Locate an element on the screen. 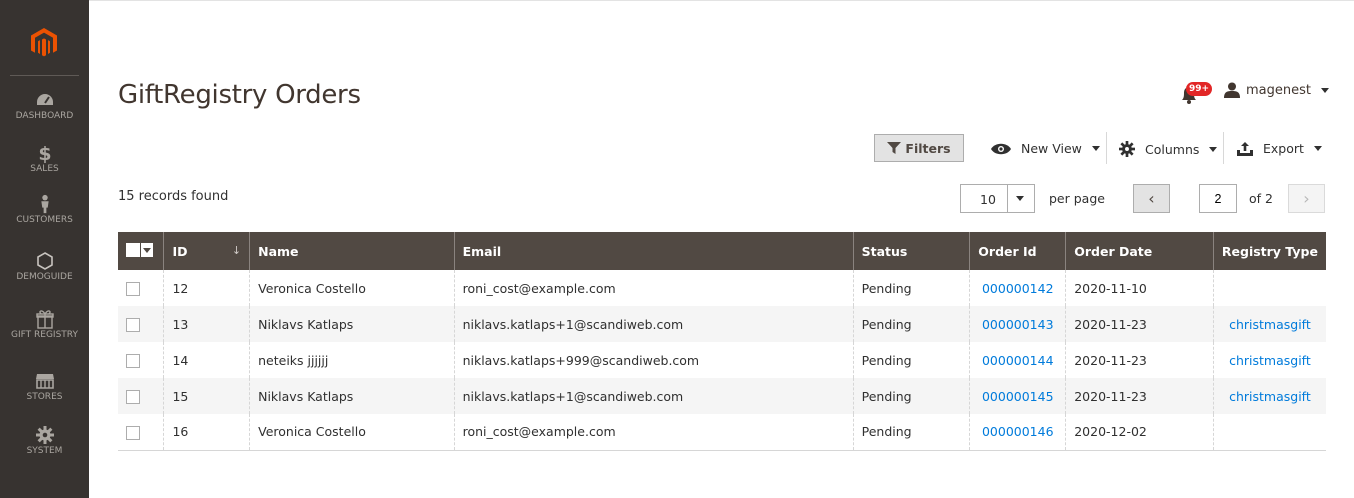  sidebar-item-dashboard: DASHBOARD is located at coordinates (44, 105).